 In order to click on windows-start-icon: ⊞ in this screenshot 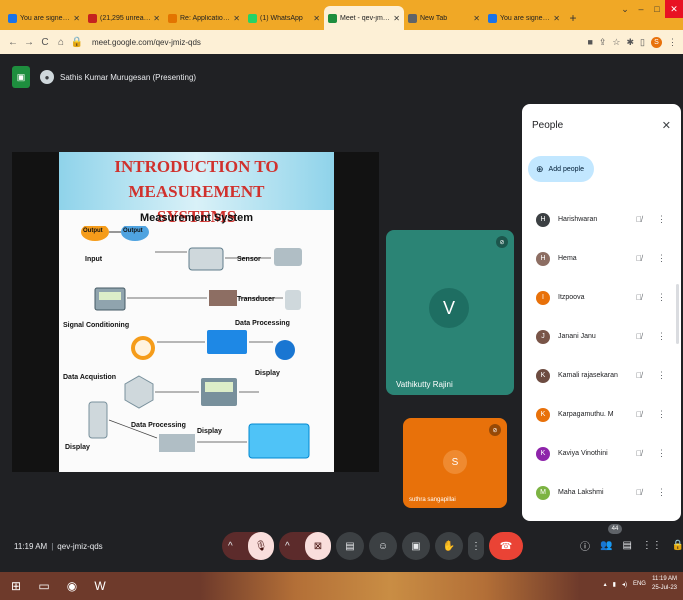, I will do `click(16, 586)`.